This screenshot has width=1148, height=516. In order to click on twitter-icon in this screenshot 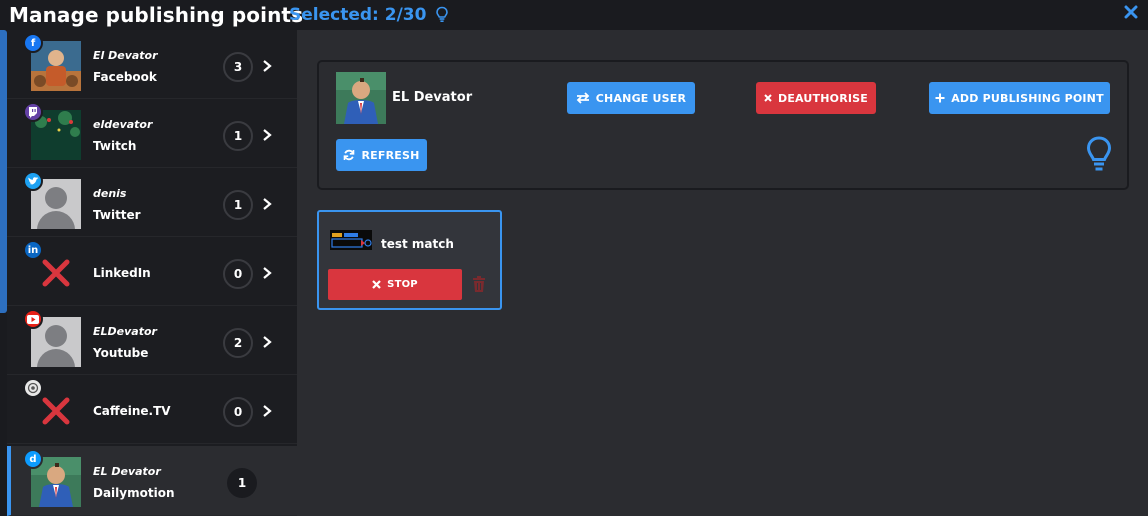, I will do `click(33, 181)`.